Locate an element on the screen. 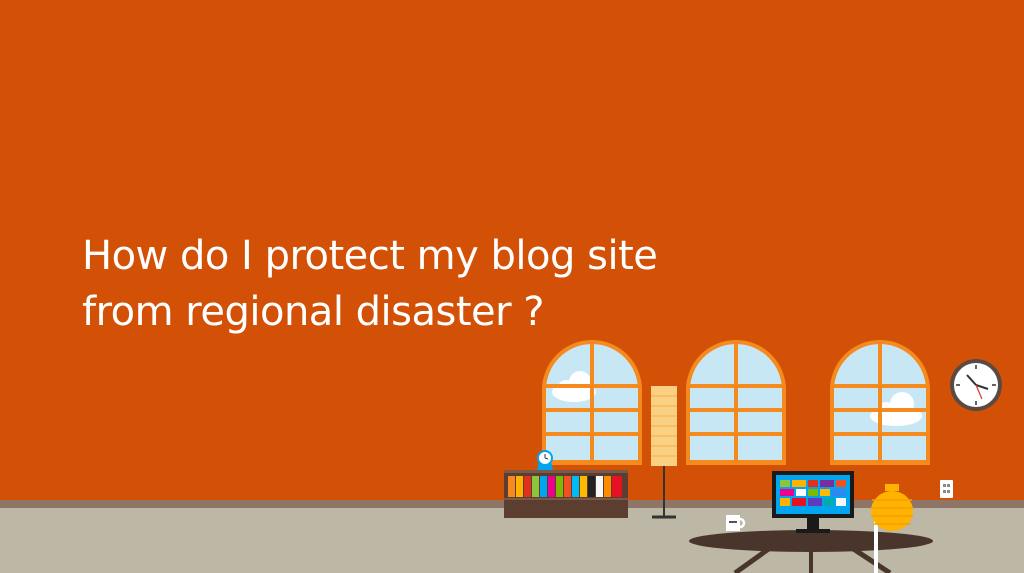  bookshelf-icon is located at coordinates (566, 494).